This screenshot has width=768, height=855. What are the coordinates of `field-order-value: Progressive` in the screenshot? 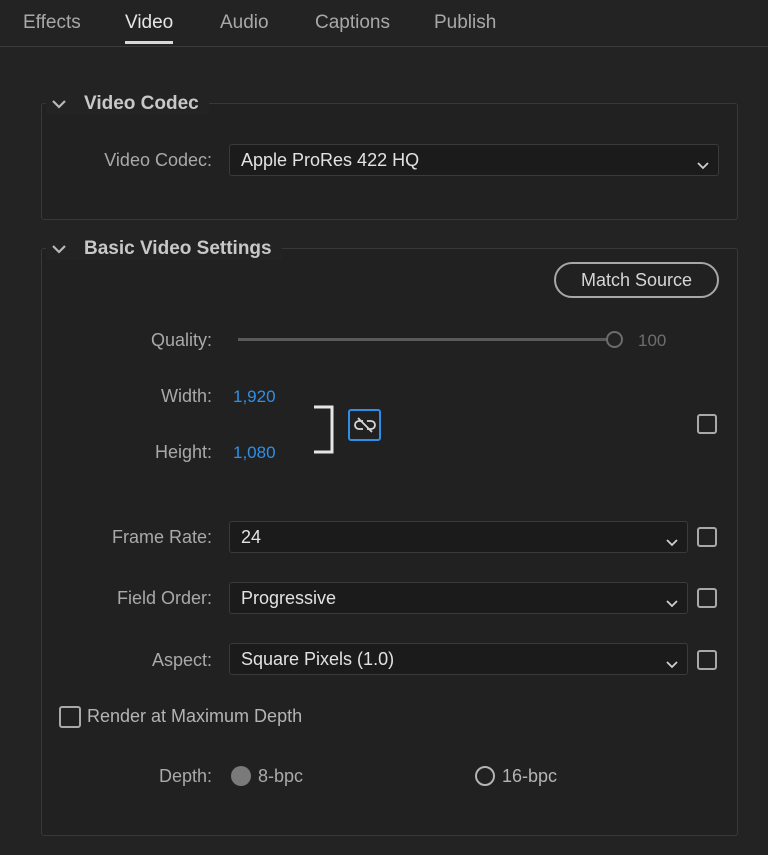 It's located at (289, 597).